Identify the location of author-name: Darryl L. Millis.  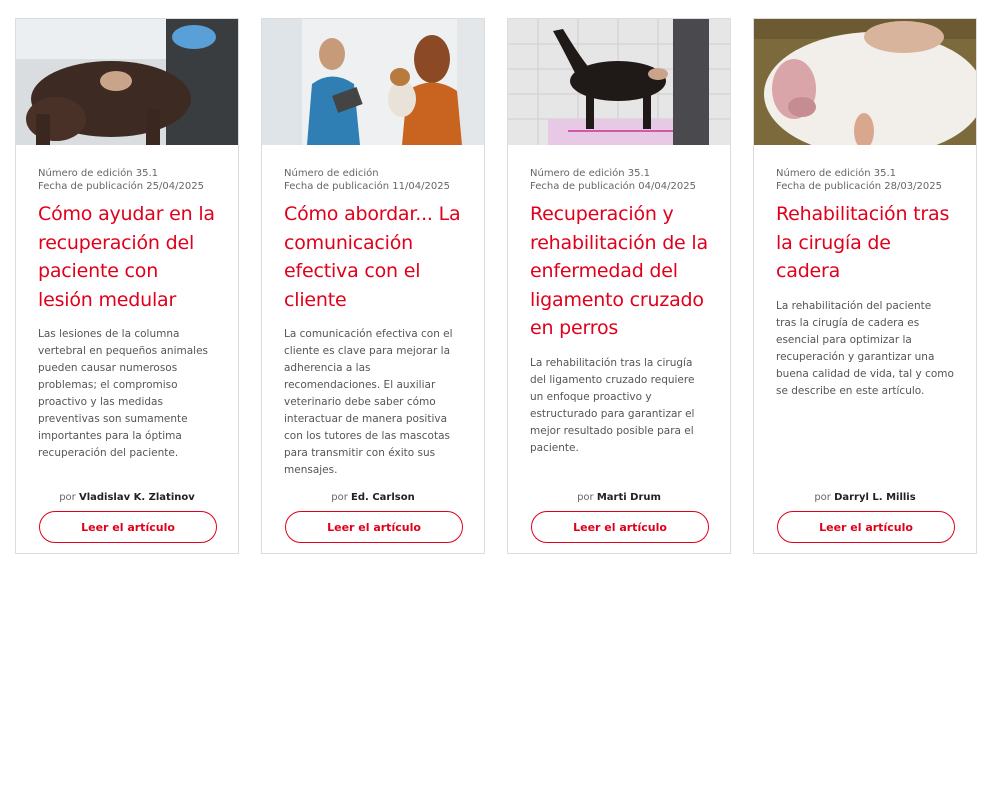
(875, 497).